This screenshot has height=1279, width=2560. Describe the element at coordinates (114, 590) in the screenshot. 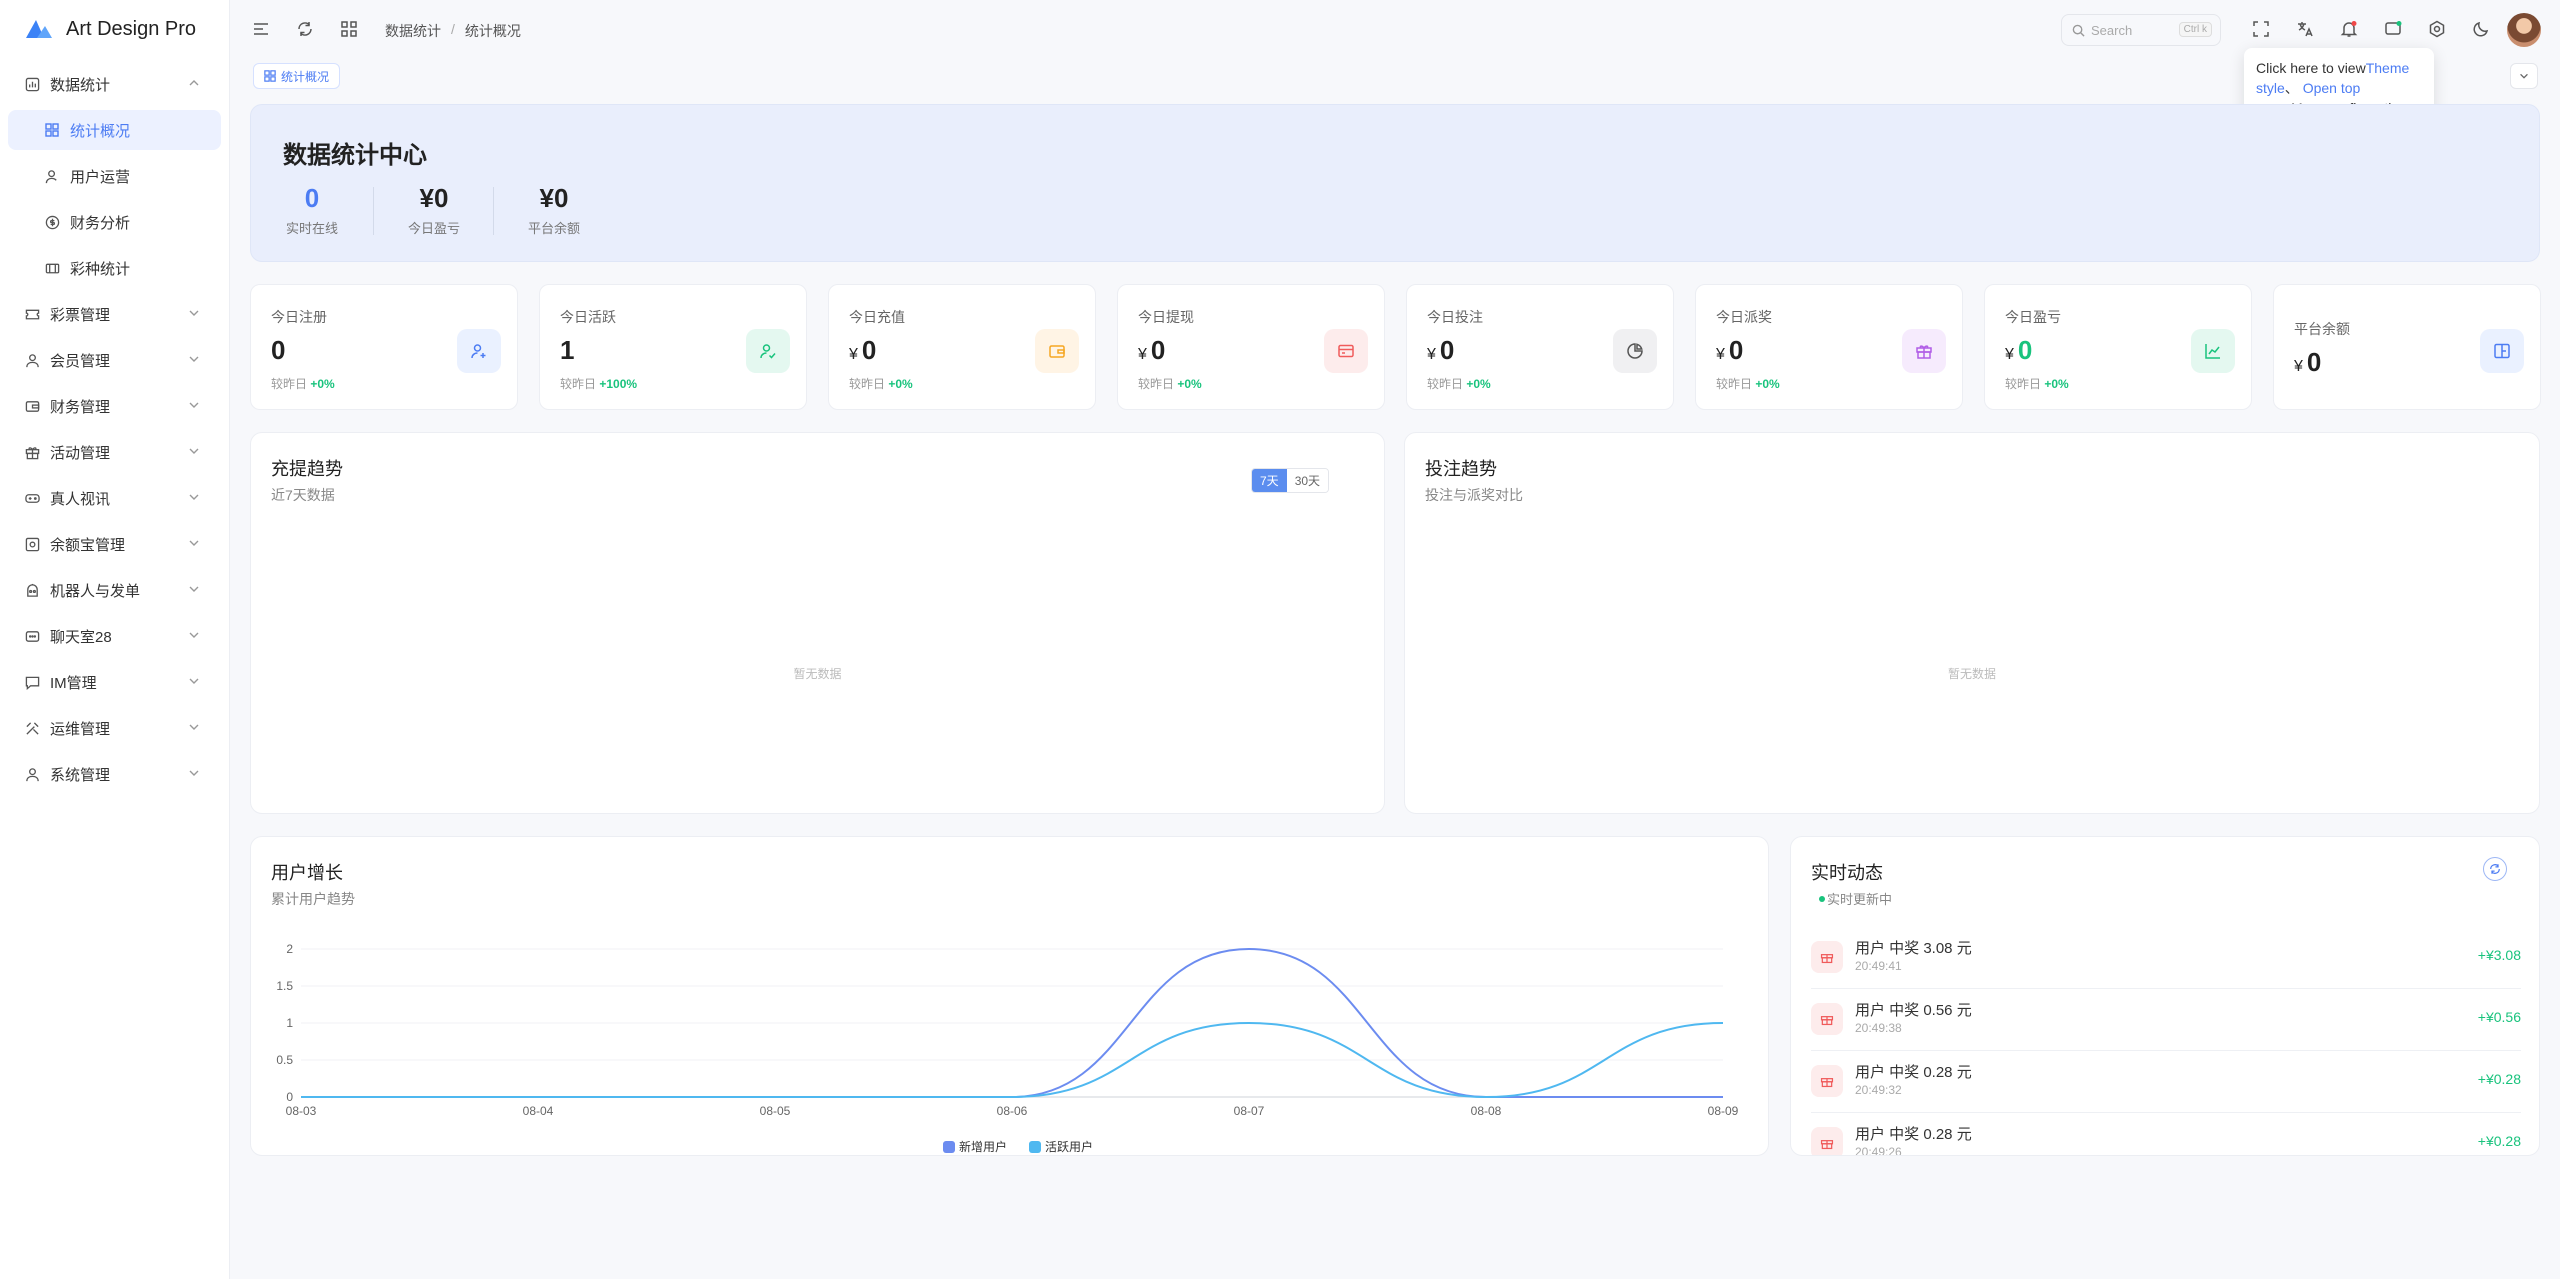

I see `sidebar-item-robot: 机器人与发单` at that location.